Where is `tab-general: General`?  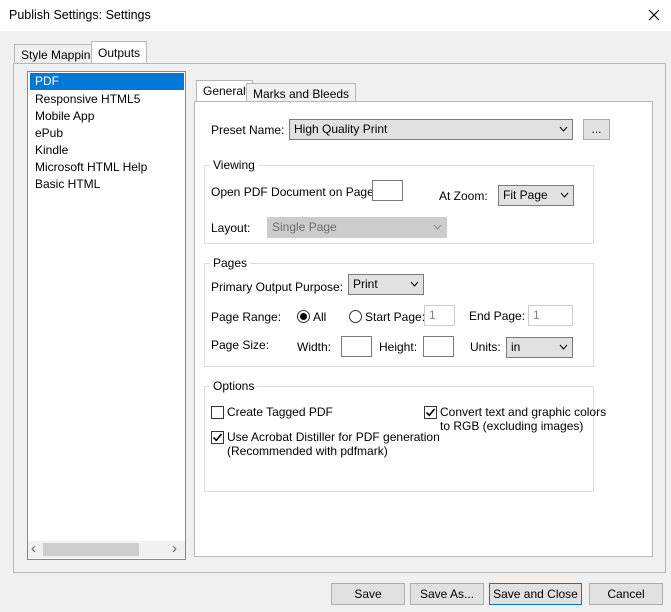
tab-general: General is located at coordinates (224, 91).